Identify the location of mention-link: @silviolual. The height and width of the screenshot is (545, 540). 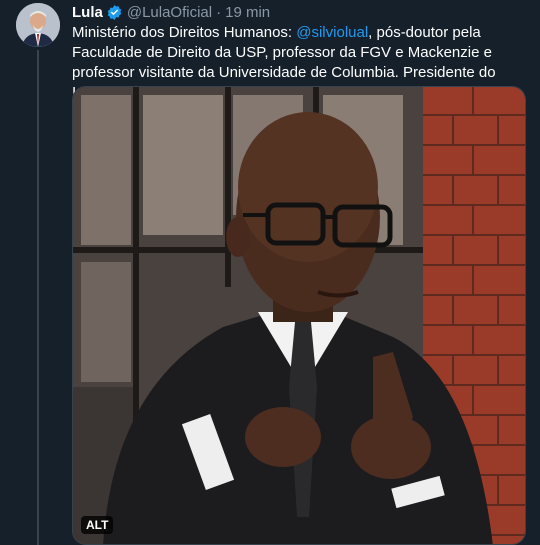
(332, 32).